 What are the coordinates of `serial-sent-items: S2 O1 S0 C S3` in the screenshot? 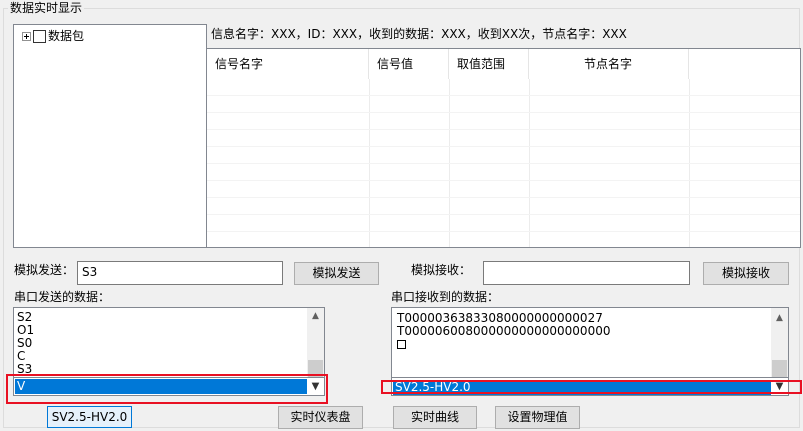 It's located at (160, 343).